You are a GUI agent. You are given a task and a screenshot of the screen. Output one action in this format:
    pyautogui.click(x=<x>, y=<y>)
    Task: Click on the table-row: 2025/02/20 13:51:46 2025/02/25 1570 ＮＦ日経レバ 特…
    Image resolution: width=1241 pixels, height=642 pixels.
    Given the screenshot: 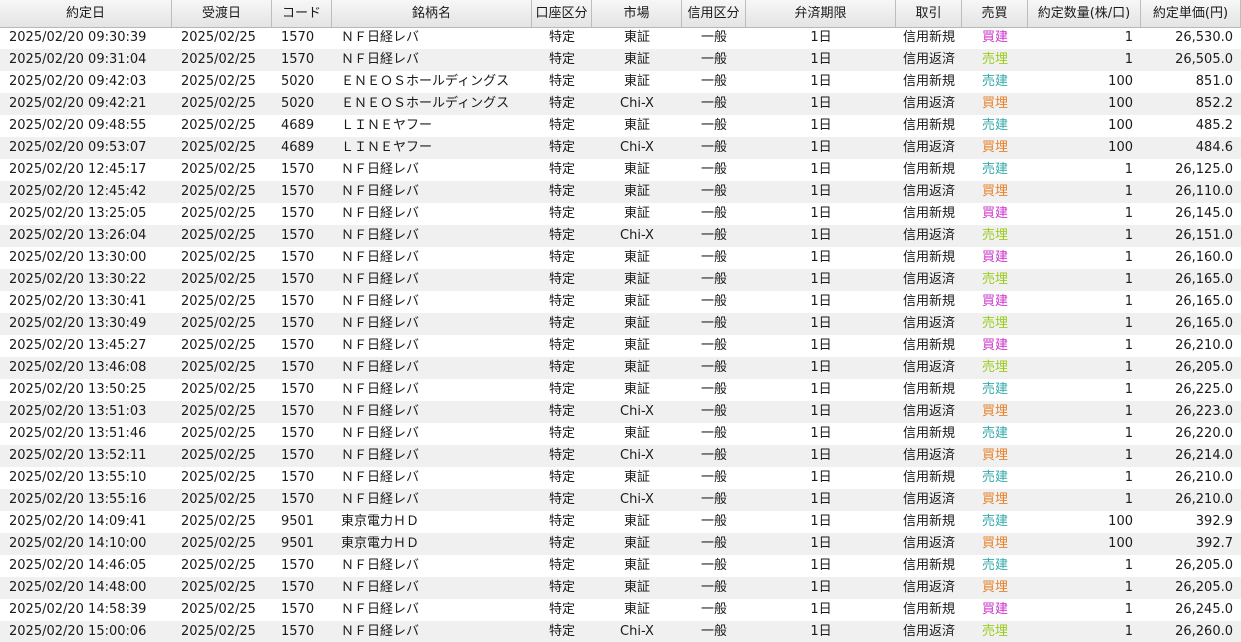 What is the action you would take?
    pyautogui.click(x=620, y=434)
    